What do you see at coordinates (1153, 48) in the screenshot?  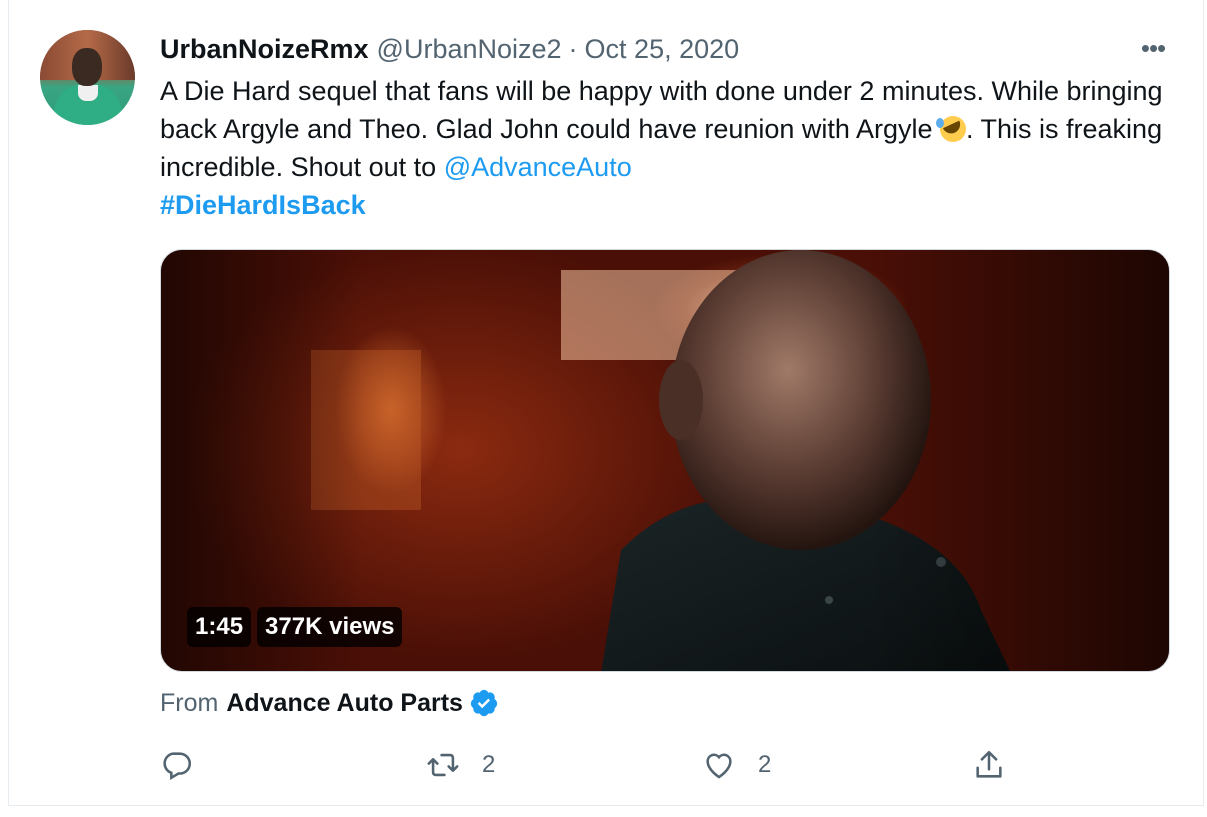 I see `more-options-icon: •••` at bounding box center [1153, 48].